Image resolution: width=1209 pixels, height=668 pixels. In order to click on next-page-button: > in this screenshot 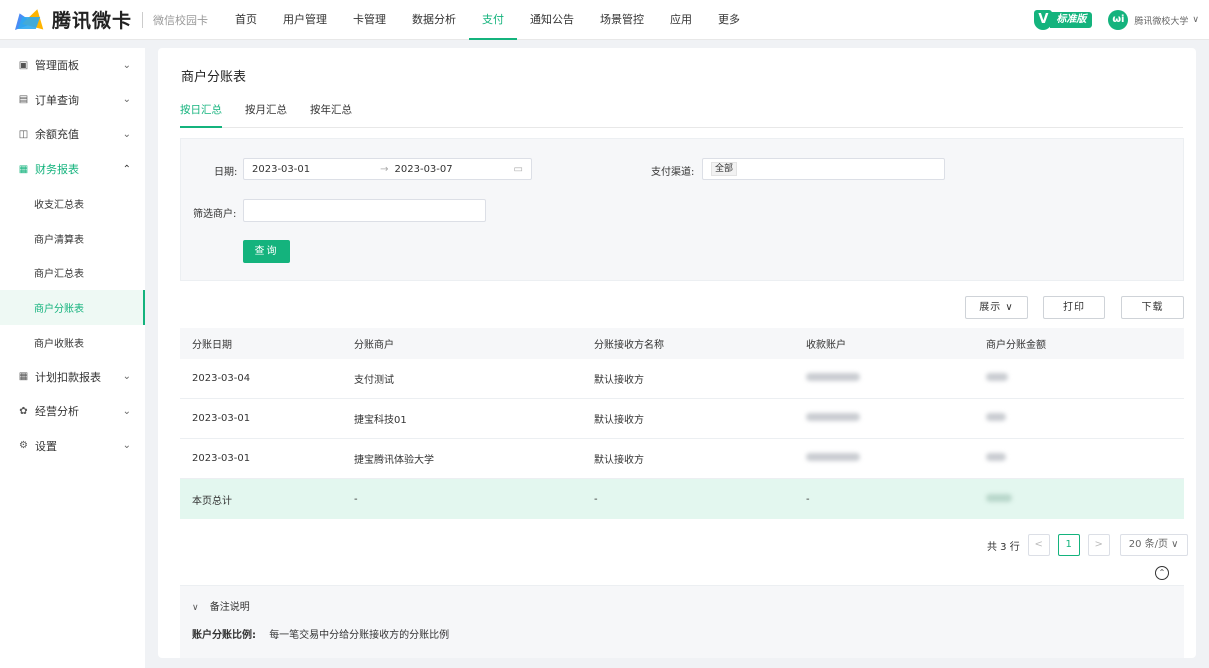, I will do `click(1098, 545)`.